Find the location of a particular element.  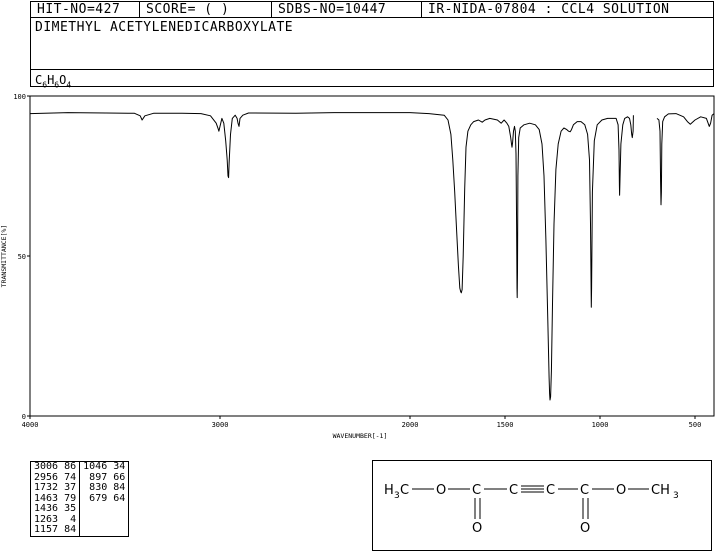

peak-row: 3006 86 1046 34 is located at coordinates (80, 467).